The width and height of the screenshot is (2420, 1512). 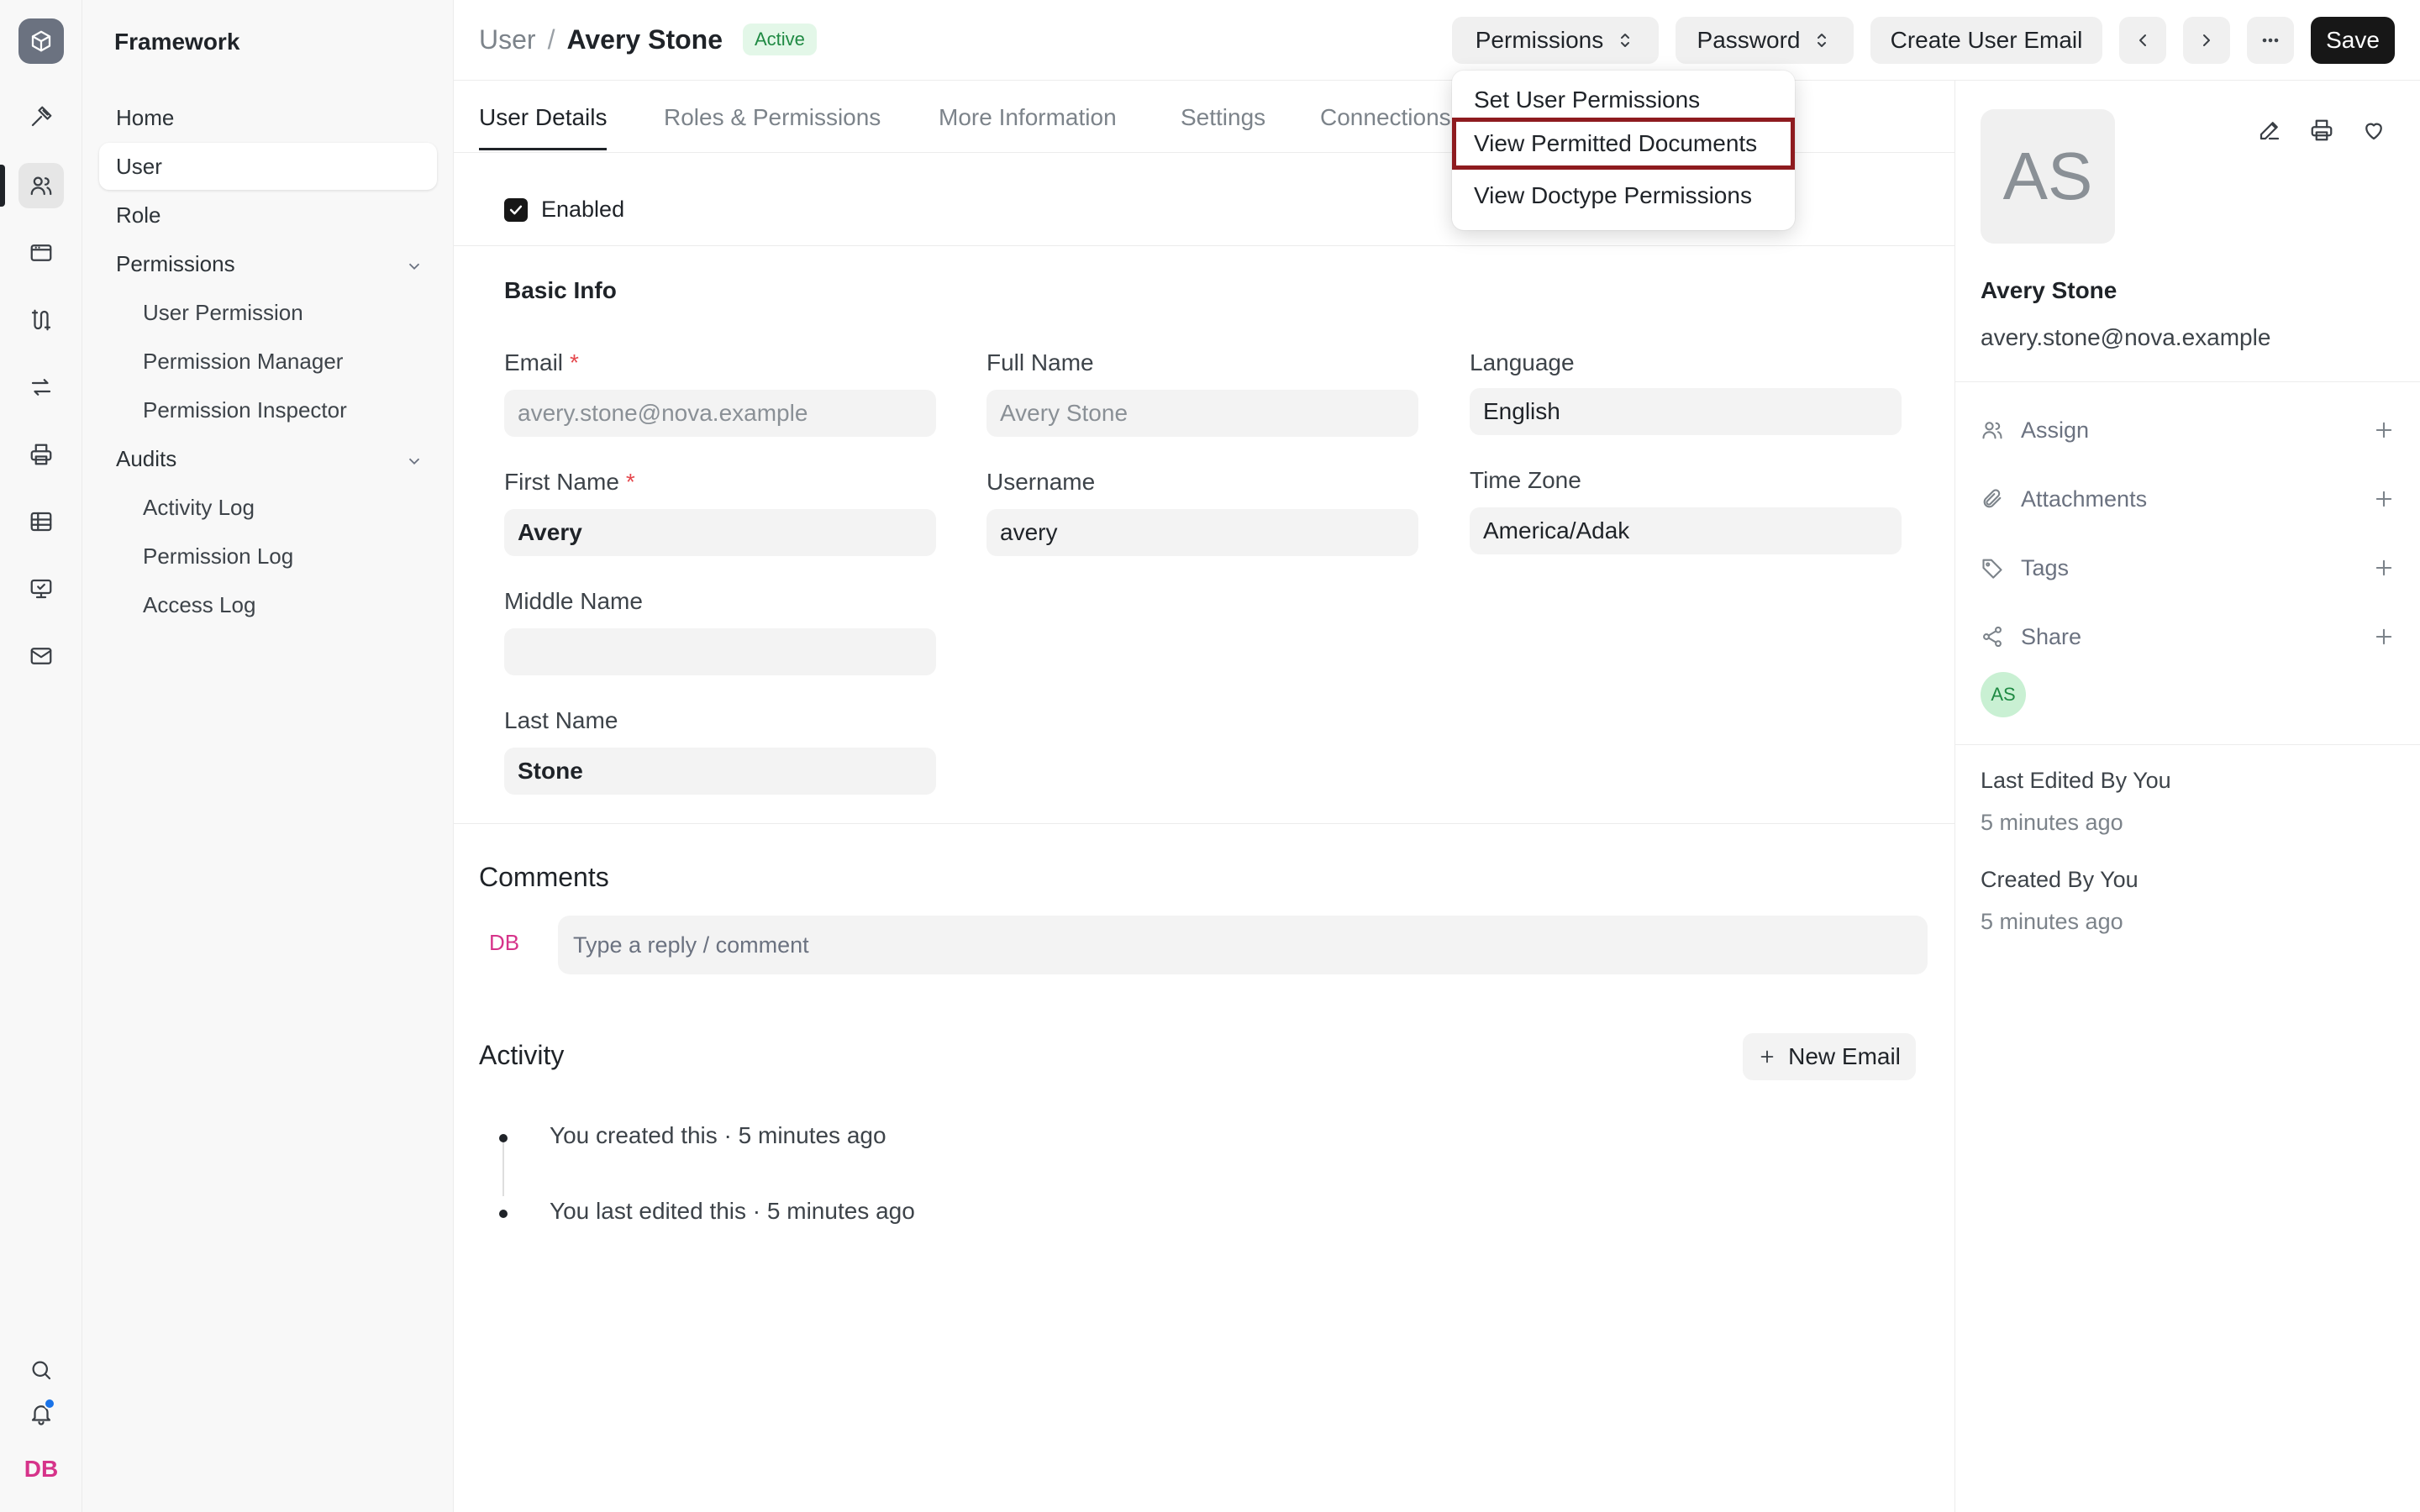 I want to click on sidebar-item-audits: Audits, so click(x=268, y=458).